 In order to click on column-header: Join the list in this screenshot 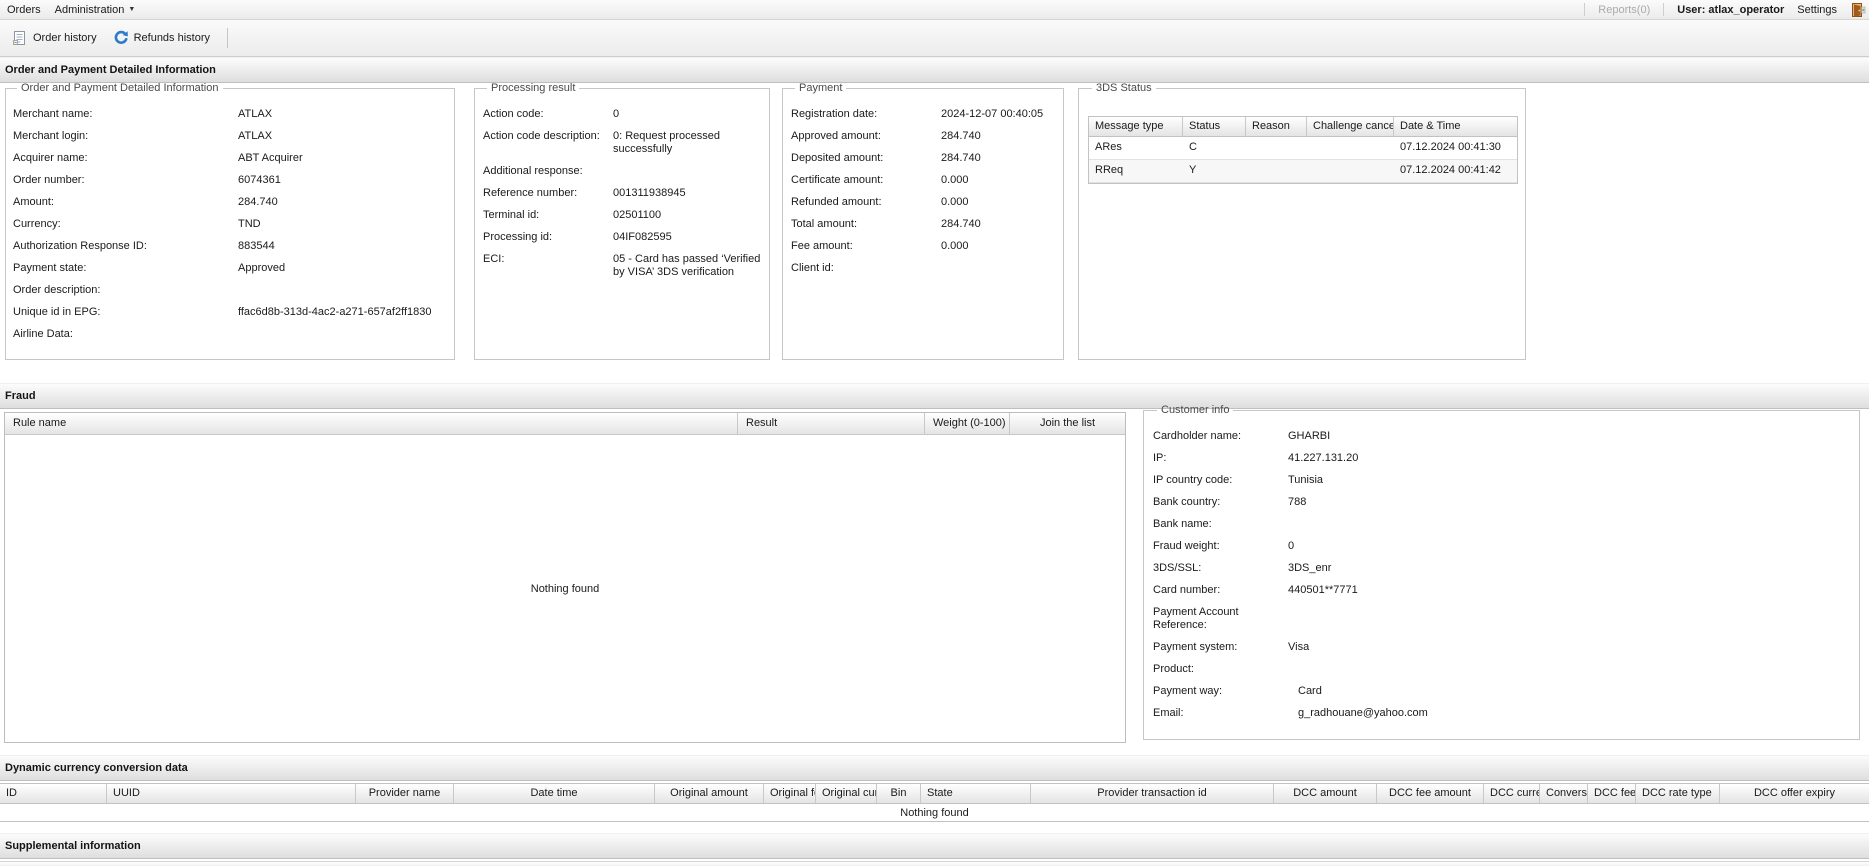, I will do `click(1067, 423)`.